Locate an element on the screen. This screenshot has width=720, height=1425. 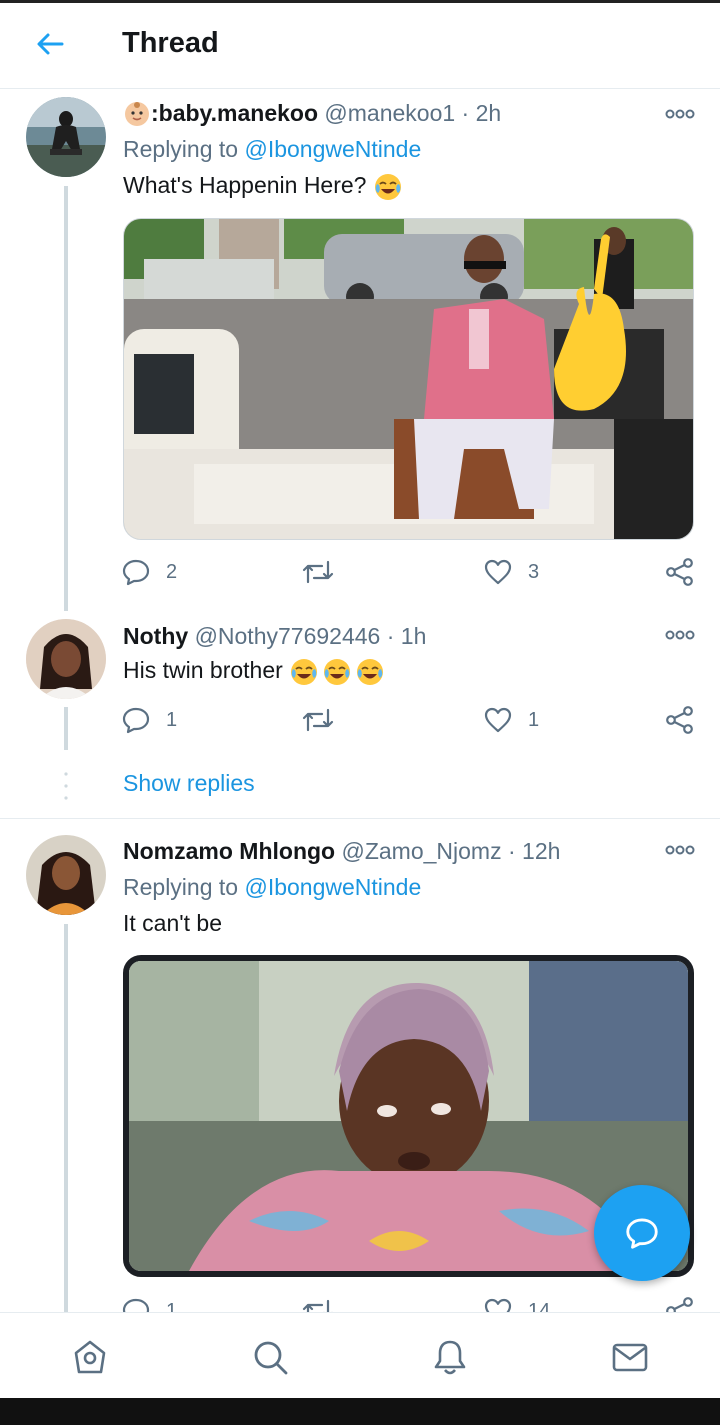
system-navigation-bar is located at coordinates (360, 1411).